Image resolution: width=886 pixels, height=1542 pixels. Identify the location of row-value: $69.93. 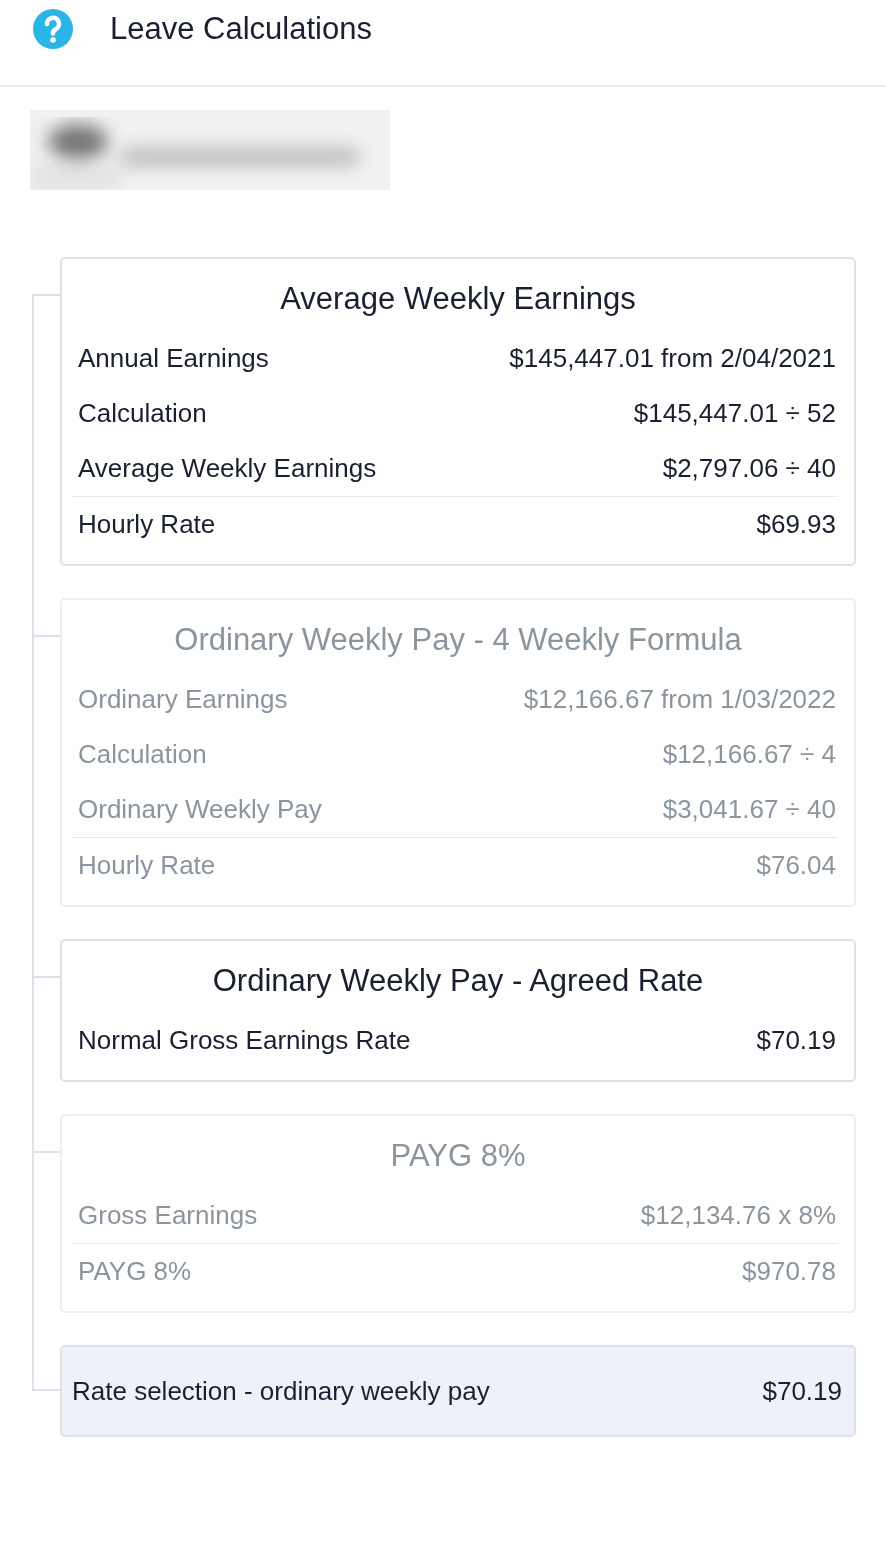
(796, 524).